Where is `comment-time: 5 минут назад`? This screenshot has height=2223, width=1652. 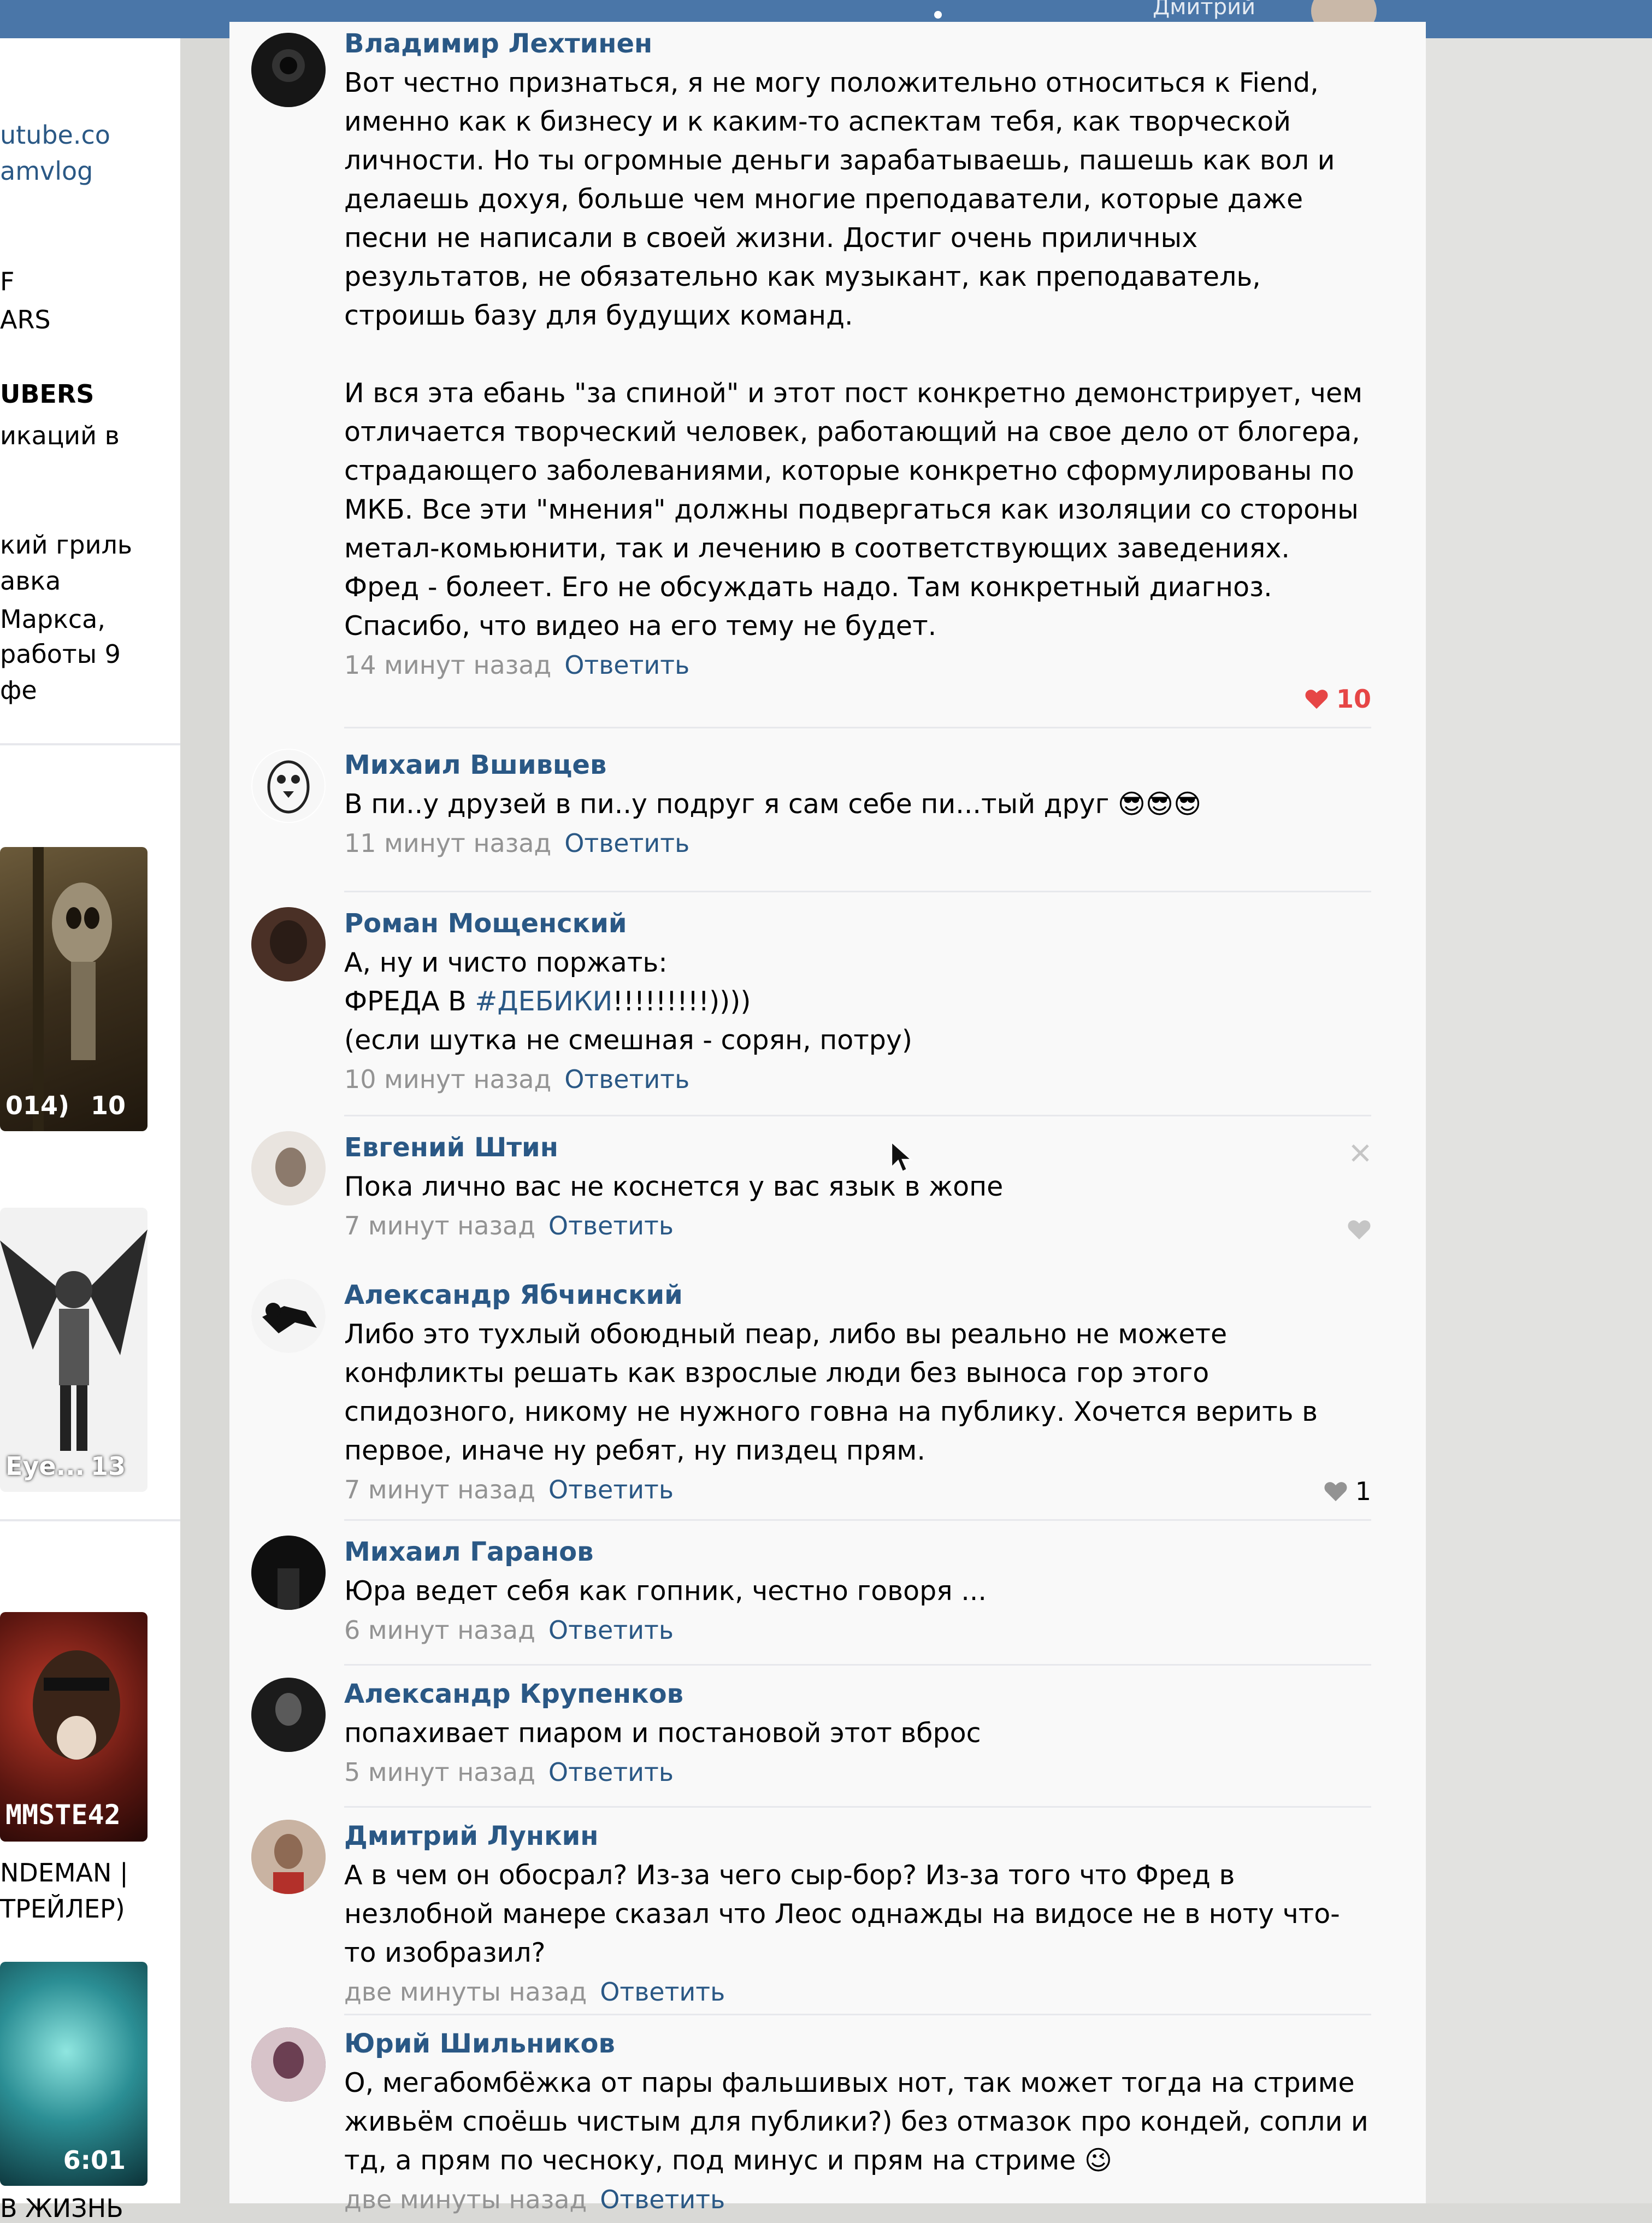 comment-time: 5 минут назад is located at coordinates (439, 1772).